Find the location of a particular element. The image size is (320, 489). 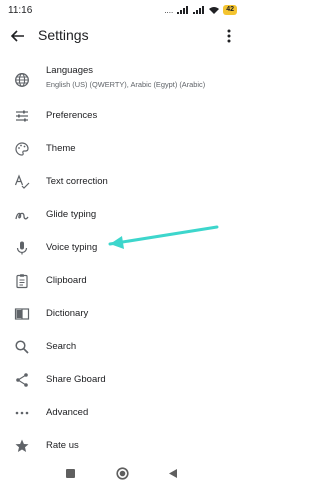

search-icon is located at coordinates (22, 347).